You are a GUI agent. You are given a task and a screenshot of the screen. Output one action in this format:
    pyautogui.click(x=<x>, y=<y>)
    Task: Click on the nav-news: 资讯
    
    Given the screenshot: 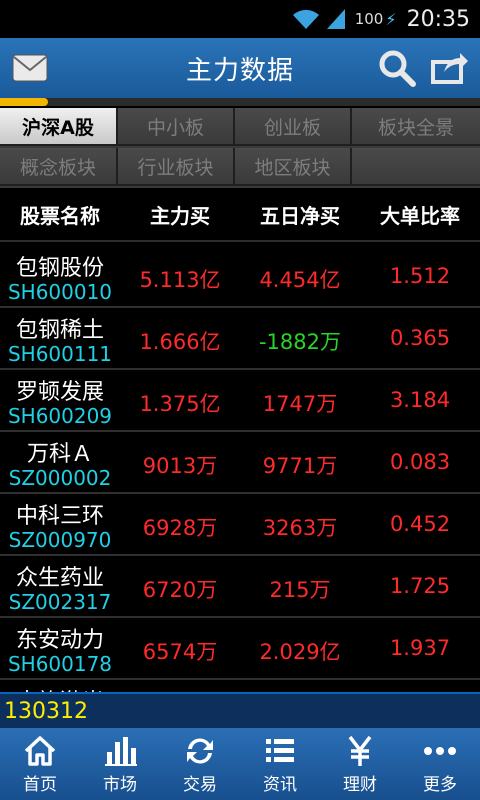 What is the action you would take?
    pyautogui.click(x=280, y=764)
    